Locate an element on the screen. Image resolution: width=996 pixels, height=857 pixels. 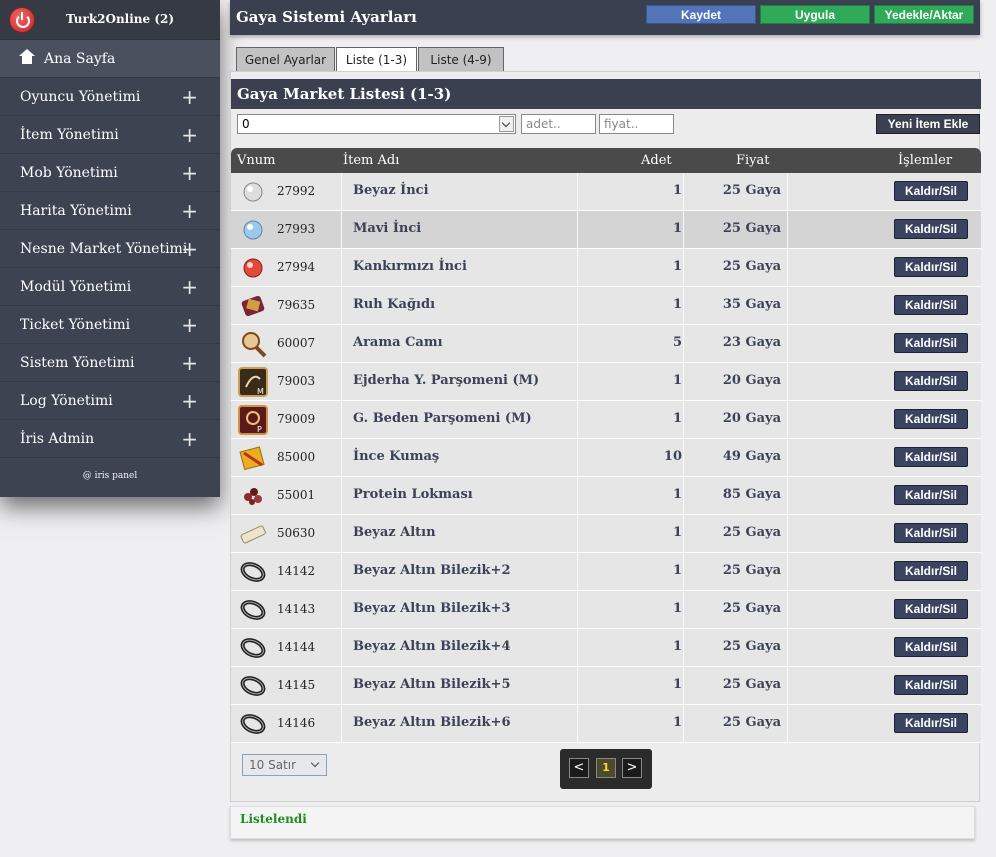
pagination: < 1 > is located at coordinates (606, 769).